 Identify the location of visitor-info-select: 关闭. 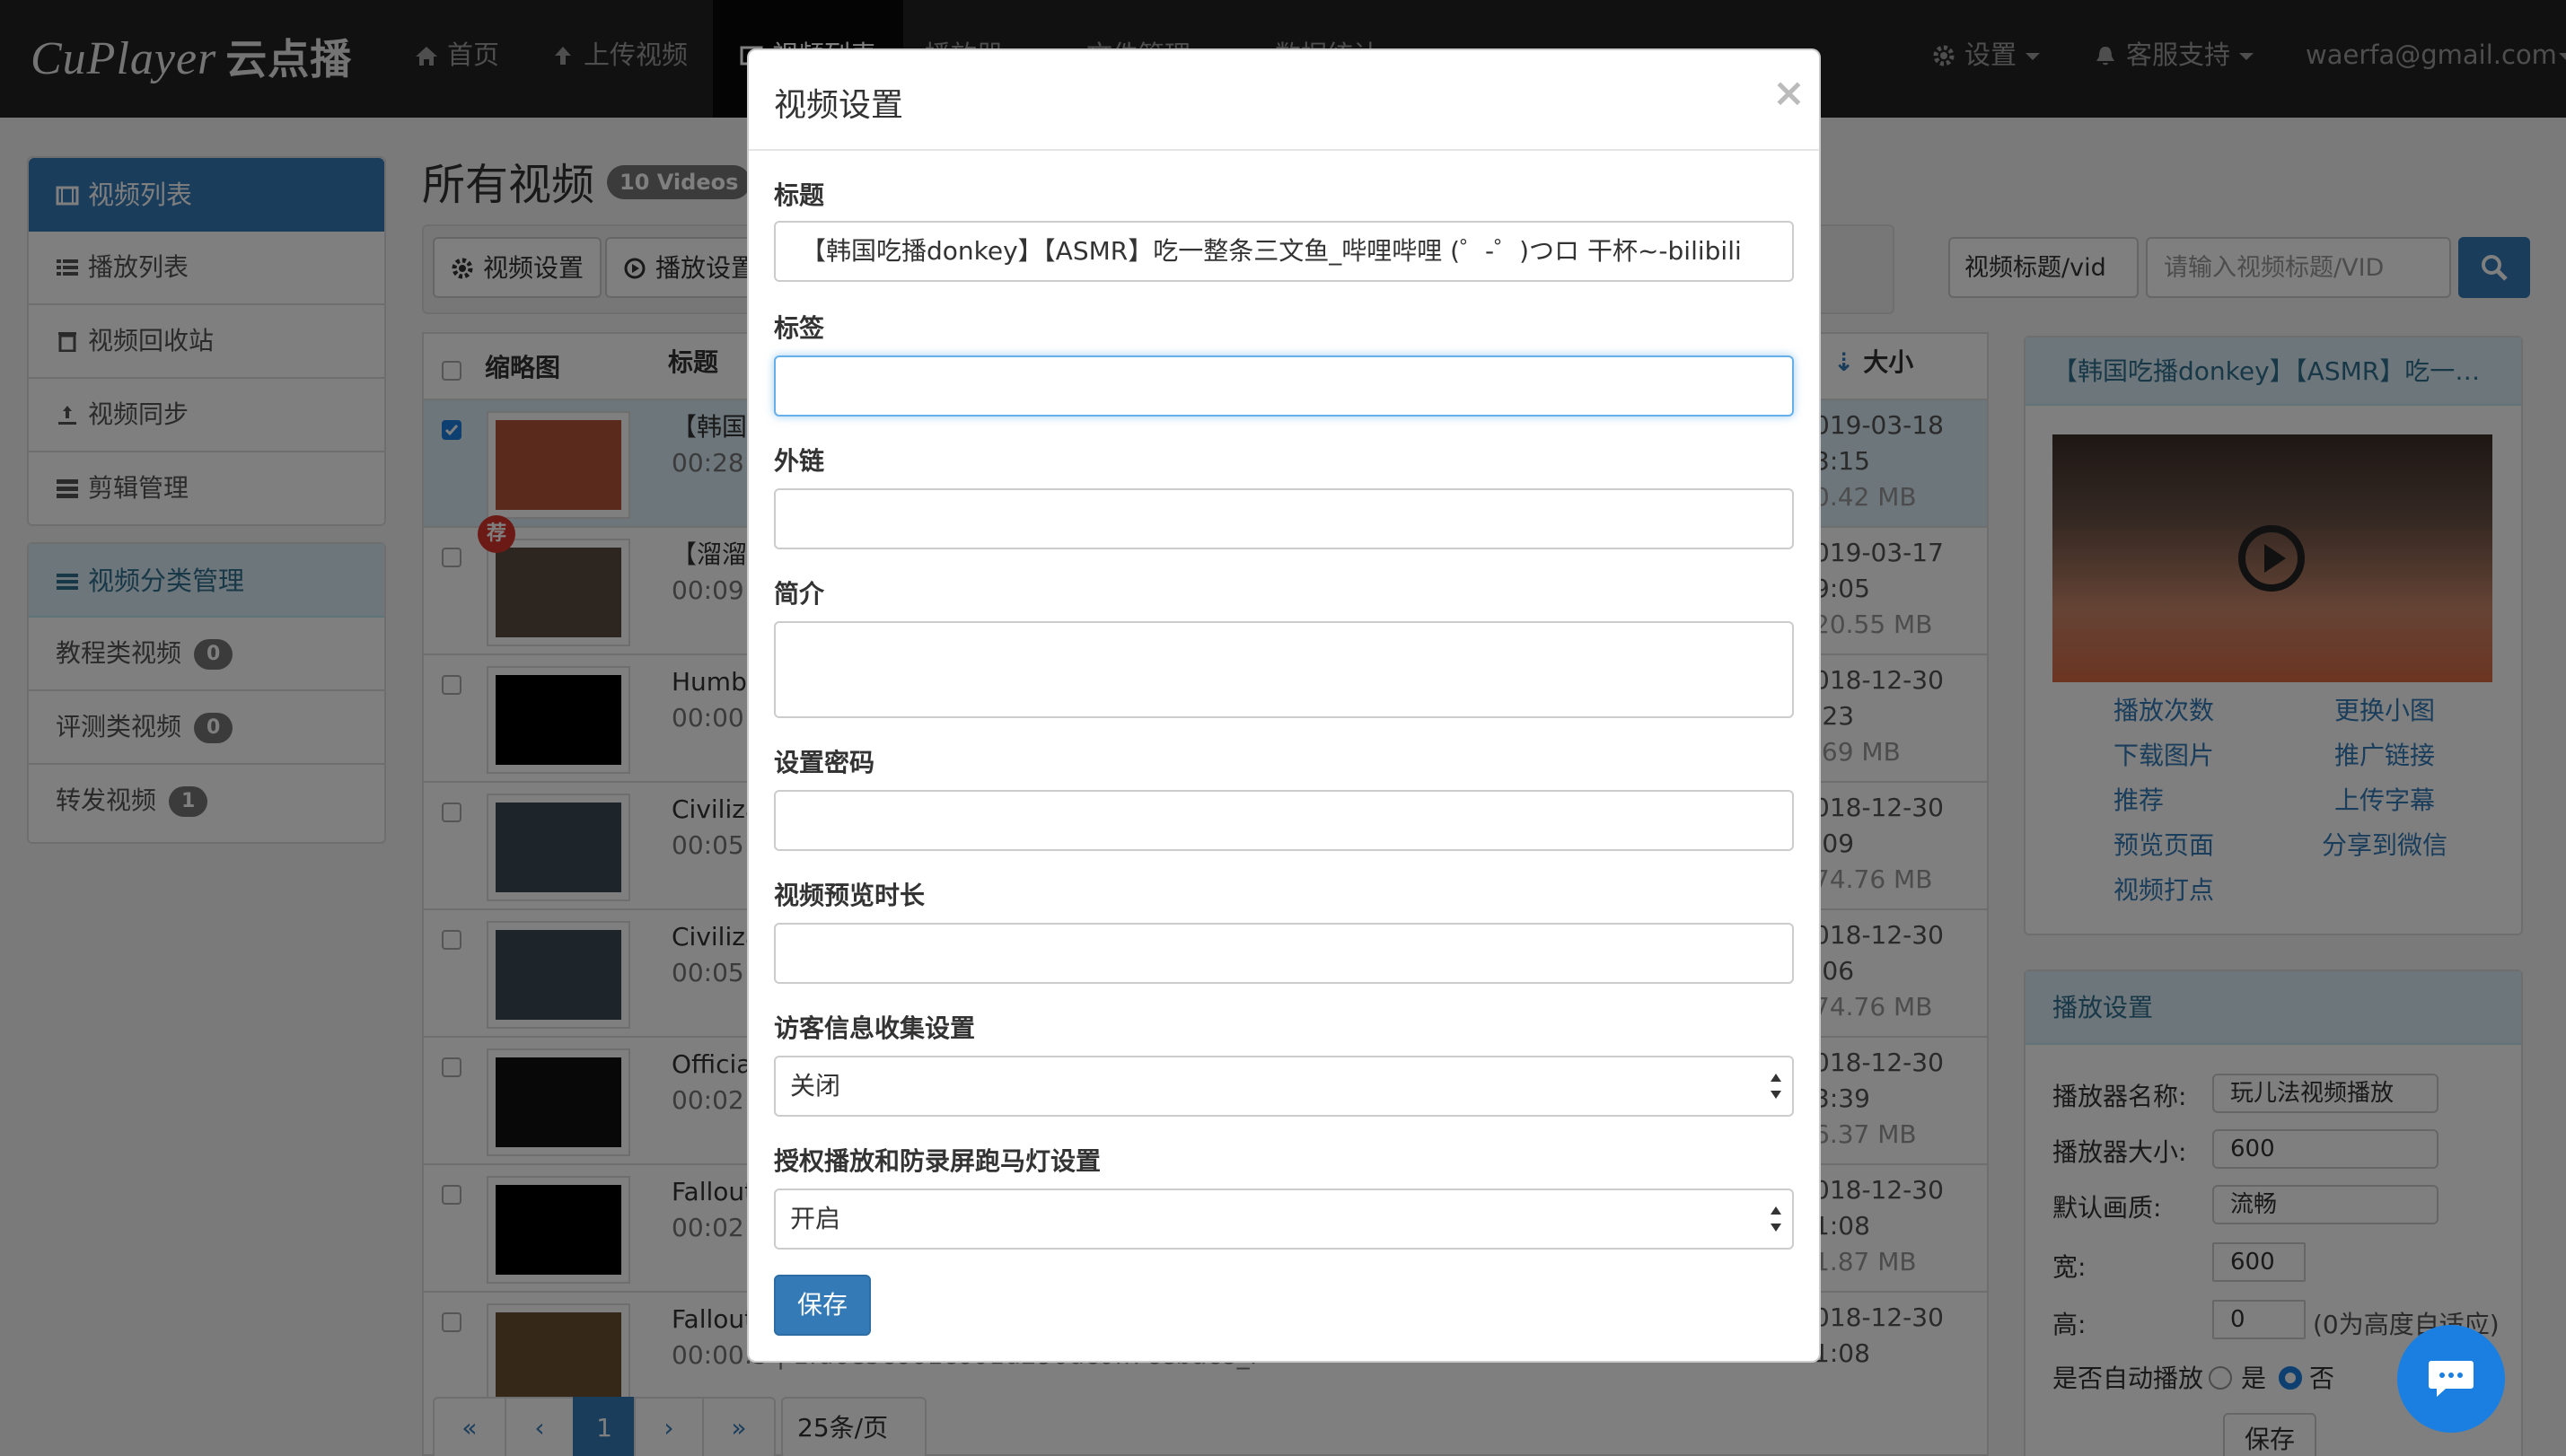
(1284, 1086).